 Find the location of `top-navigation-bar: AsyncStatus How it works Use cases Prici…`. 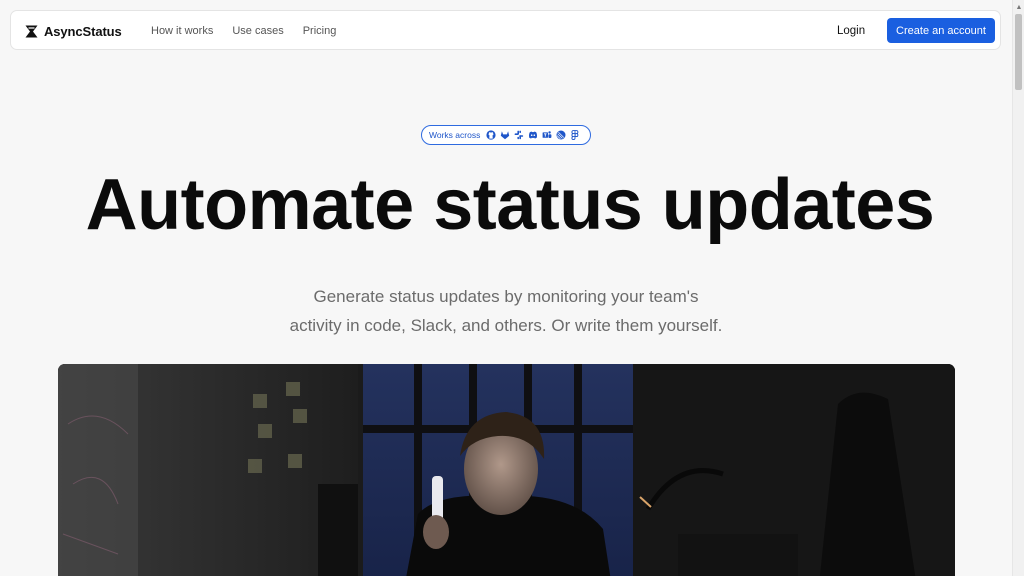

top-navigation-bar: AsyncStatus How it works Use cases Prici… is located at coordinates (505, 30).